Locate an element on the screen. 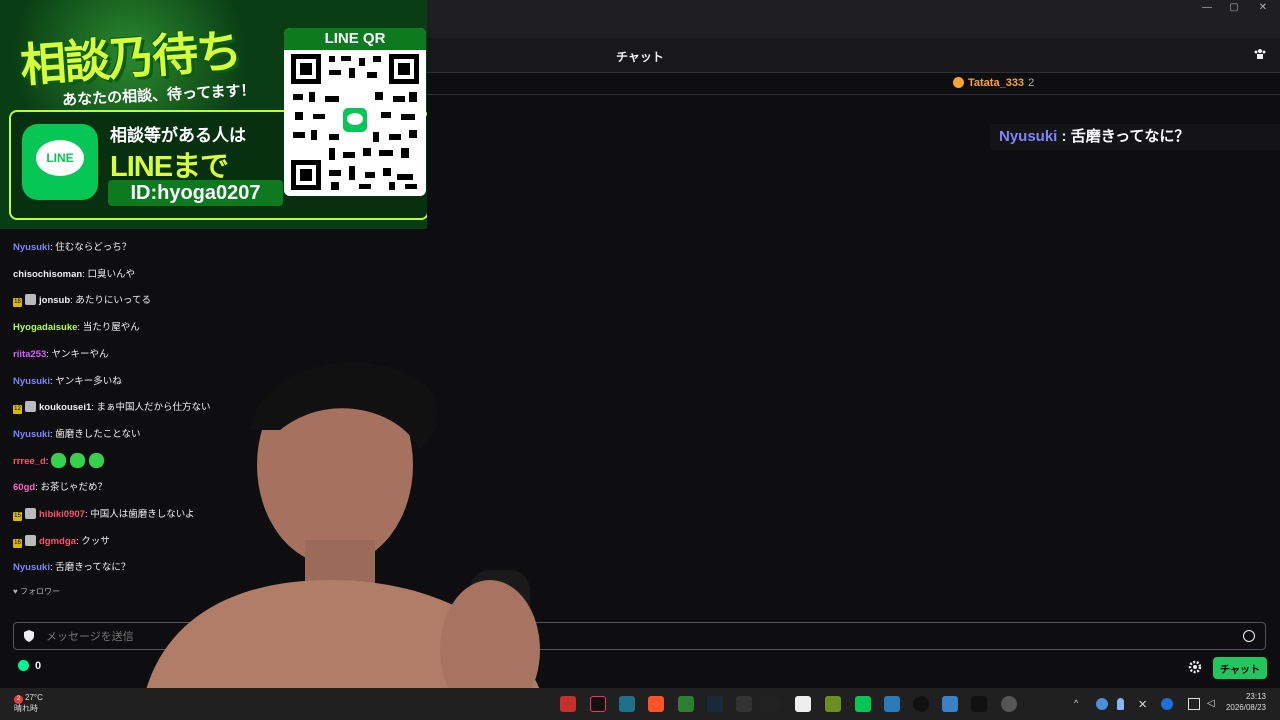 This screenshot has width=1280, height=720. heart-icon: ♥ is located at coordinates (15, 591).